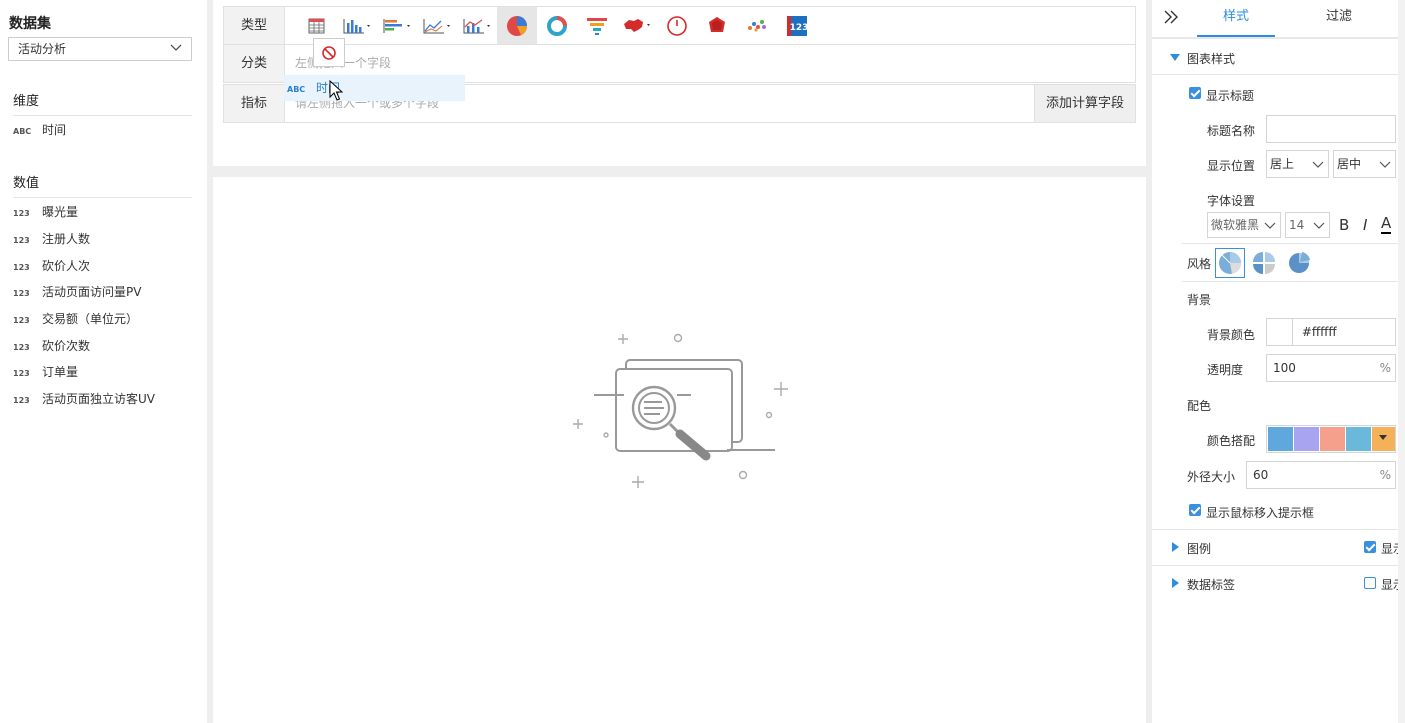  What do you see at coordinates (1385, 368) in the screenshot?
I see `percent-unit: %` at bounding box center [1385, 368].